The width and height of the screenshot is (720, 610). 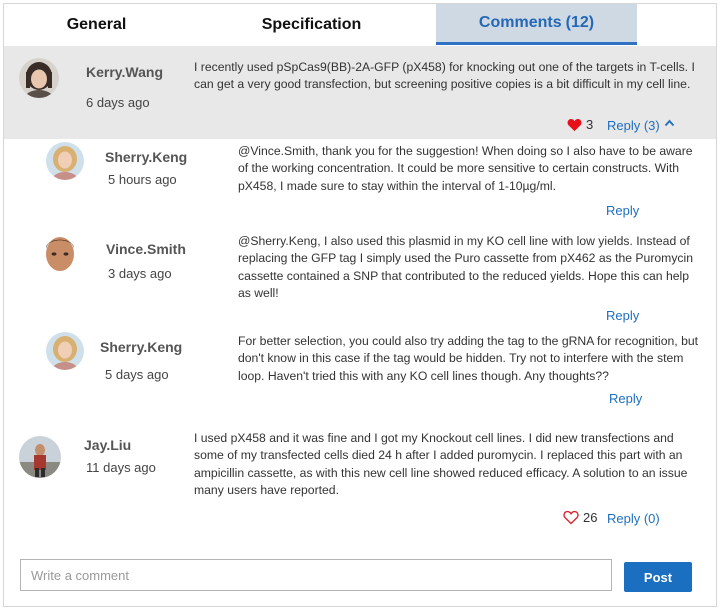 I want to click on tab-comments: Comments (12), so click(x=536, y=24).